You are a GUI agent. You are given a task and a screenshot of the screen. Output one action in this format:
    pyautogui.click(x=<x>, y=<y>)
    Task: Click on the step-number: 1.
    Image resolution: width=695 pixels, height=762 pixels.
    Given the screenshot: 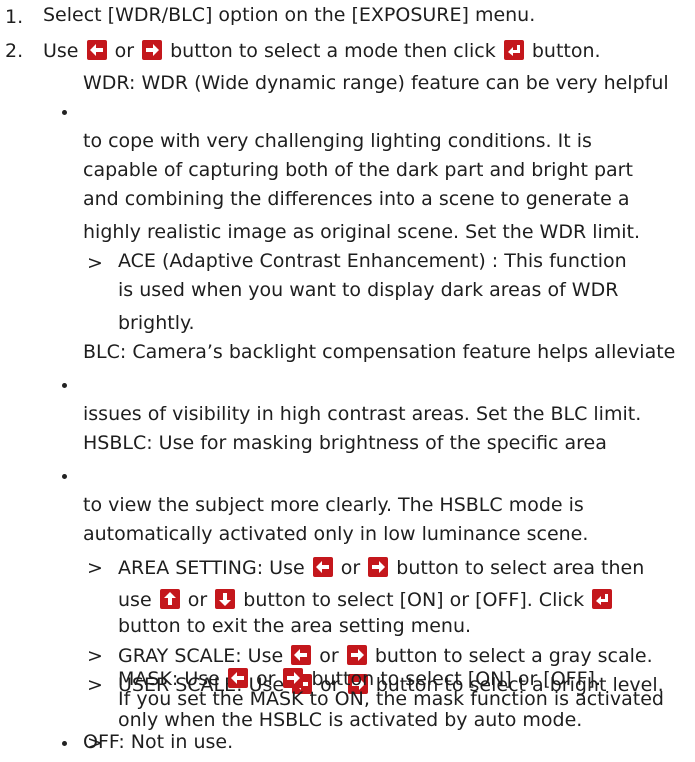 What is the action you would take?
    pyautogui.click(x=14, y=17)
    